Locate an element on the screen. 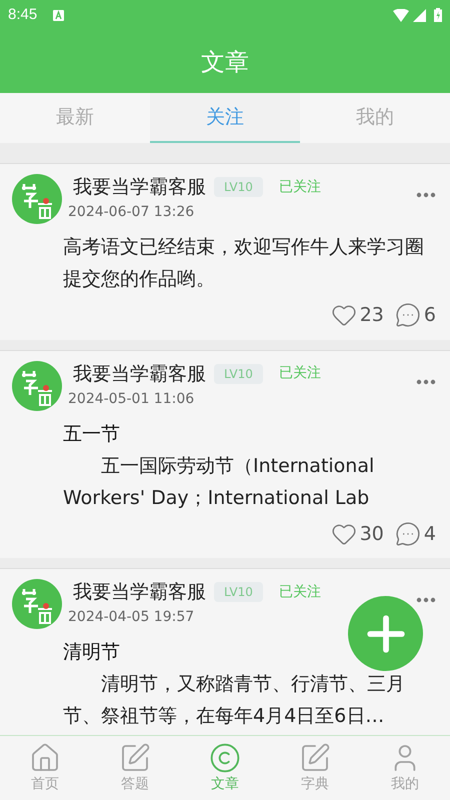  battery-icon is located at coordinates (438, 15).